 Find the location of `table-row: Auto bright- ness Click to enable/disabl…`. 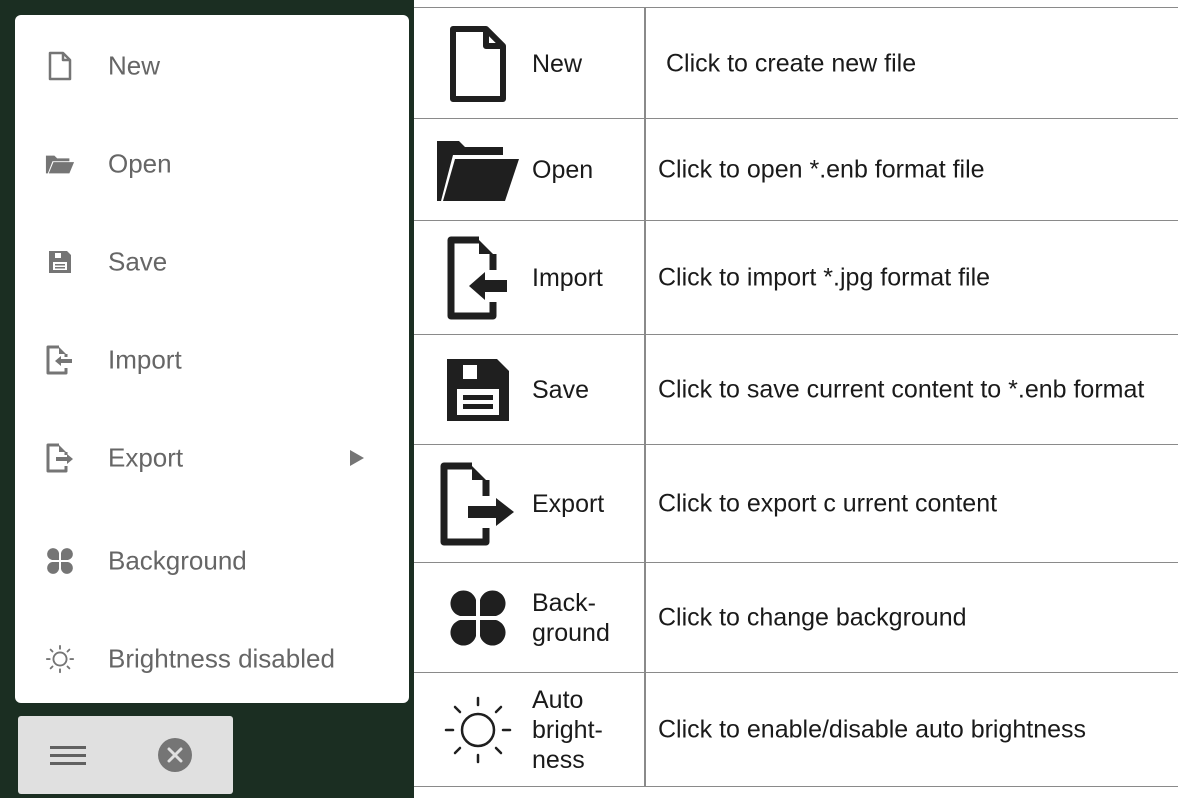

table-row: Auto bright- ness Click to enable/disabl… is located at coordinates (796, 729).